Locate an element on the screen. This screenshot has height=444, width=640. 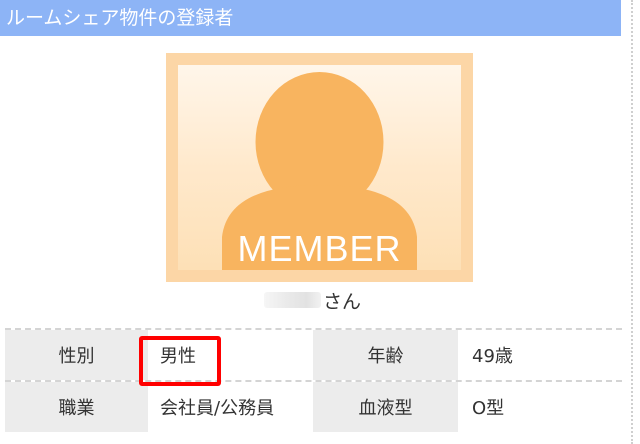
blood-type-value: O型 is located at coordinates (540, 407).